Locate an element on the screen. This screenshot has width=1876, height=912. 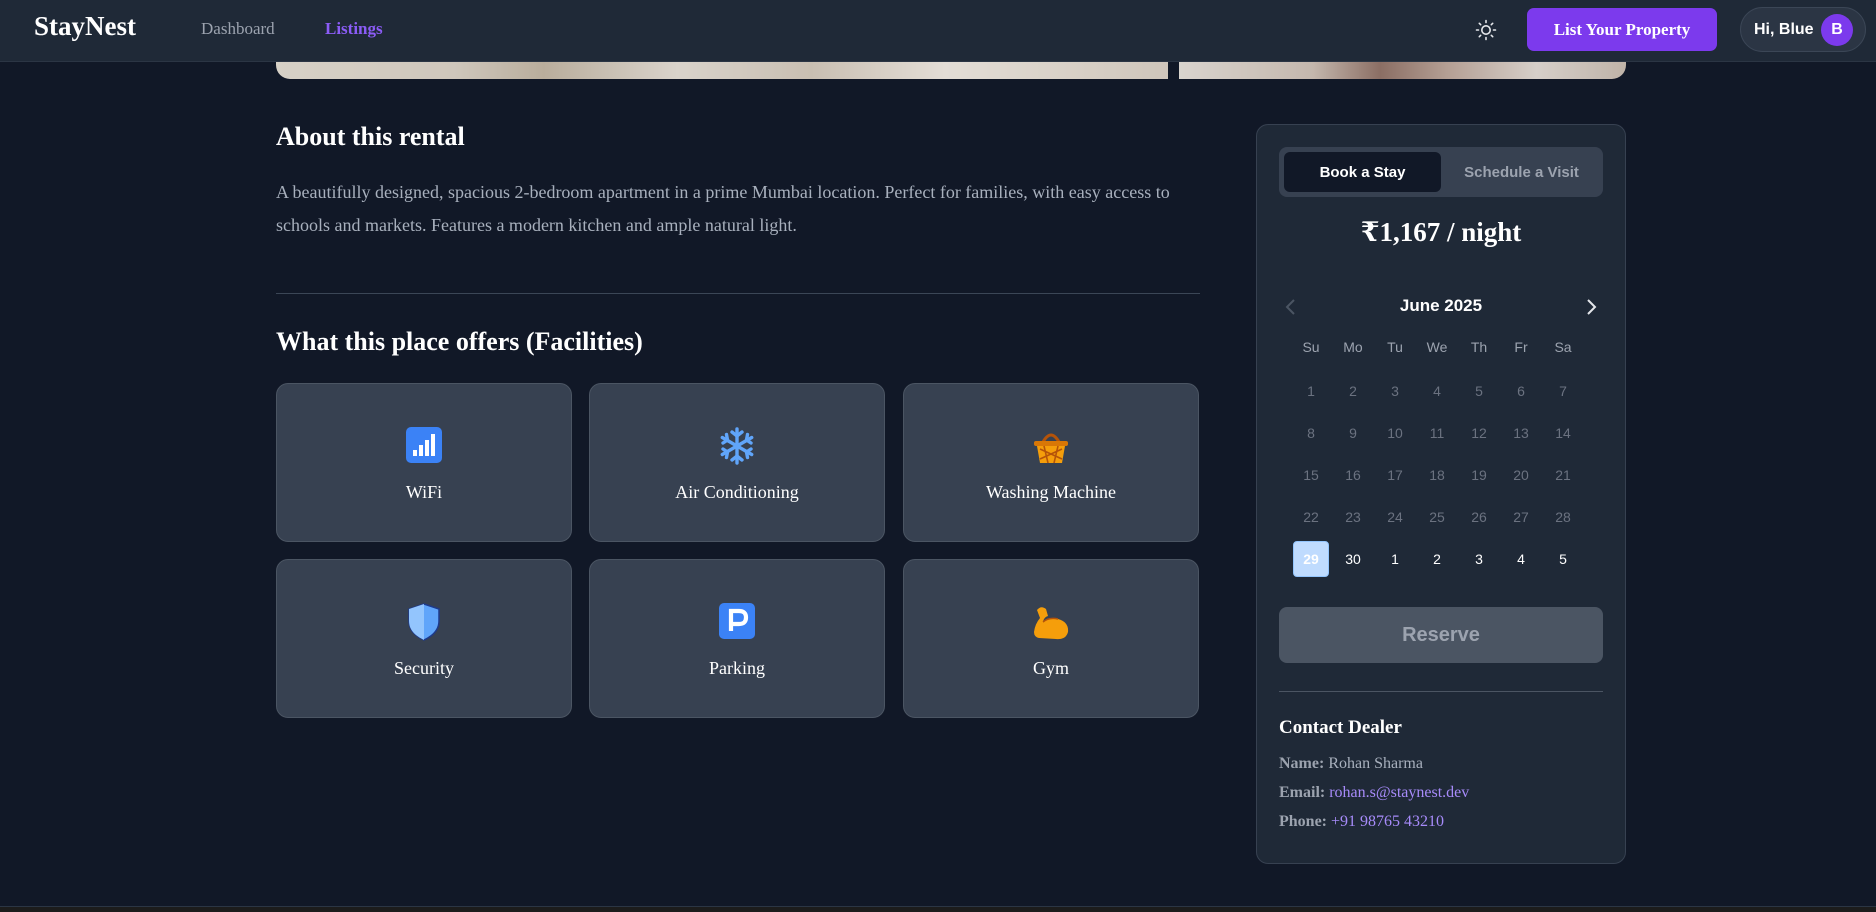
calendar-month: June 2025 is located at coordinates (1441, 305).